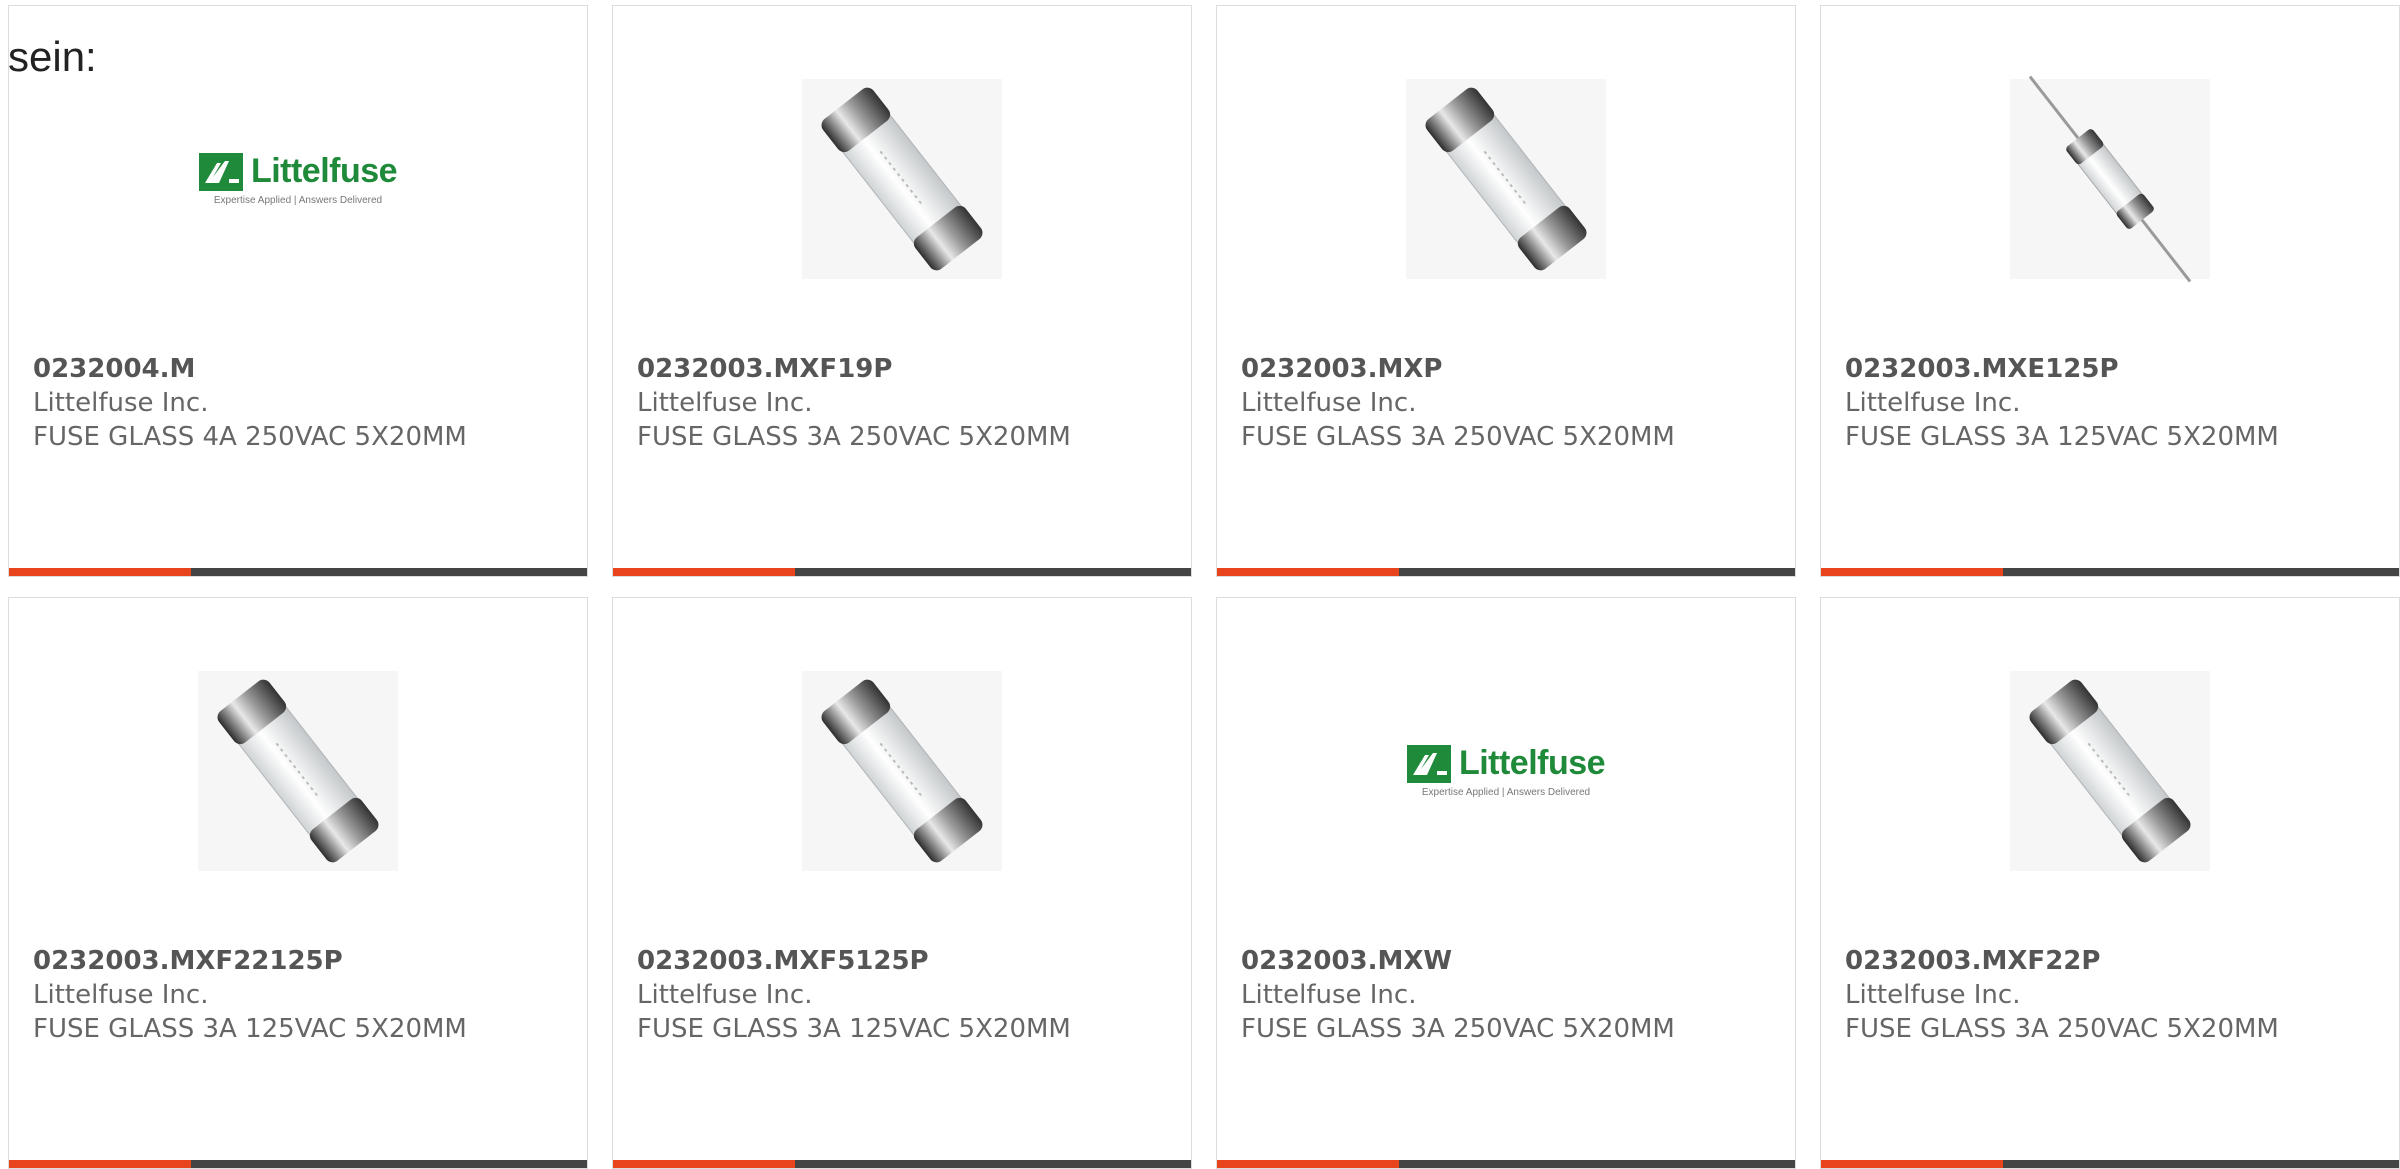  I want to click on part-number: 0232003.MXW, so click(1458, 961).